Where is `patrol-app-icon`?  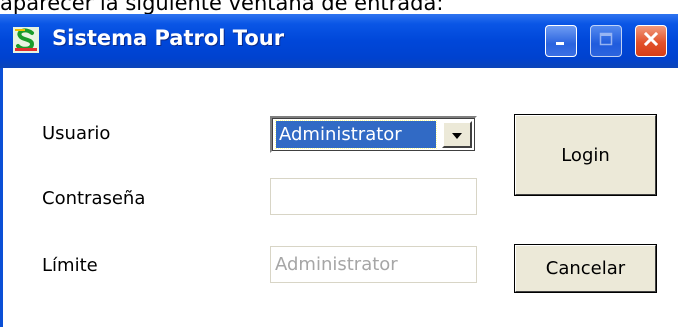 patrol-app-icon is located at coordinates (26, 40).